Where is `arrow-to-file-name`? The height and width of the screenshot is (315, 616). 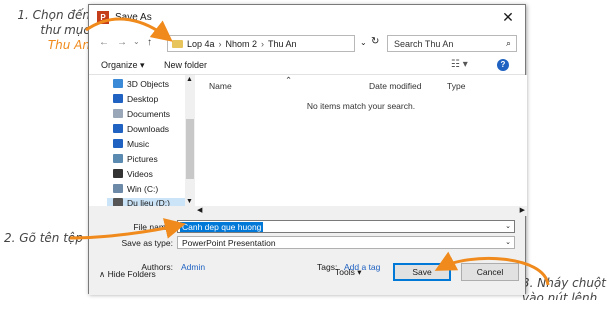
arrow-to-file-name is located at coordinates (127, 229).